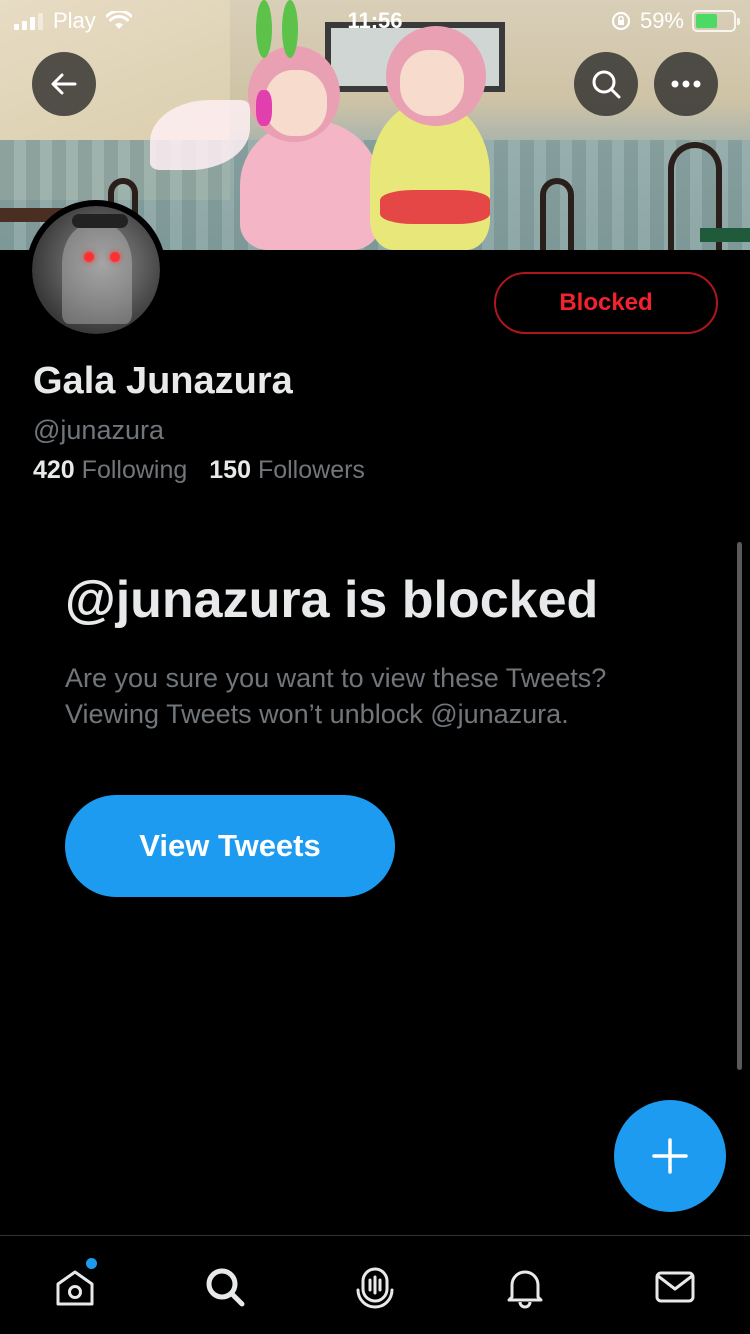 The width and height of the screenshot is (750, 1334). What do you see at coordinates (606, 303) in the screenshot?
I see `blocked-button: Blocked` at bounding box center [606, 303].